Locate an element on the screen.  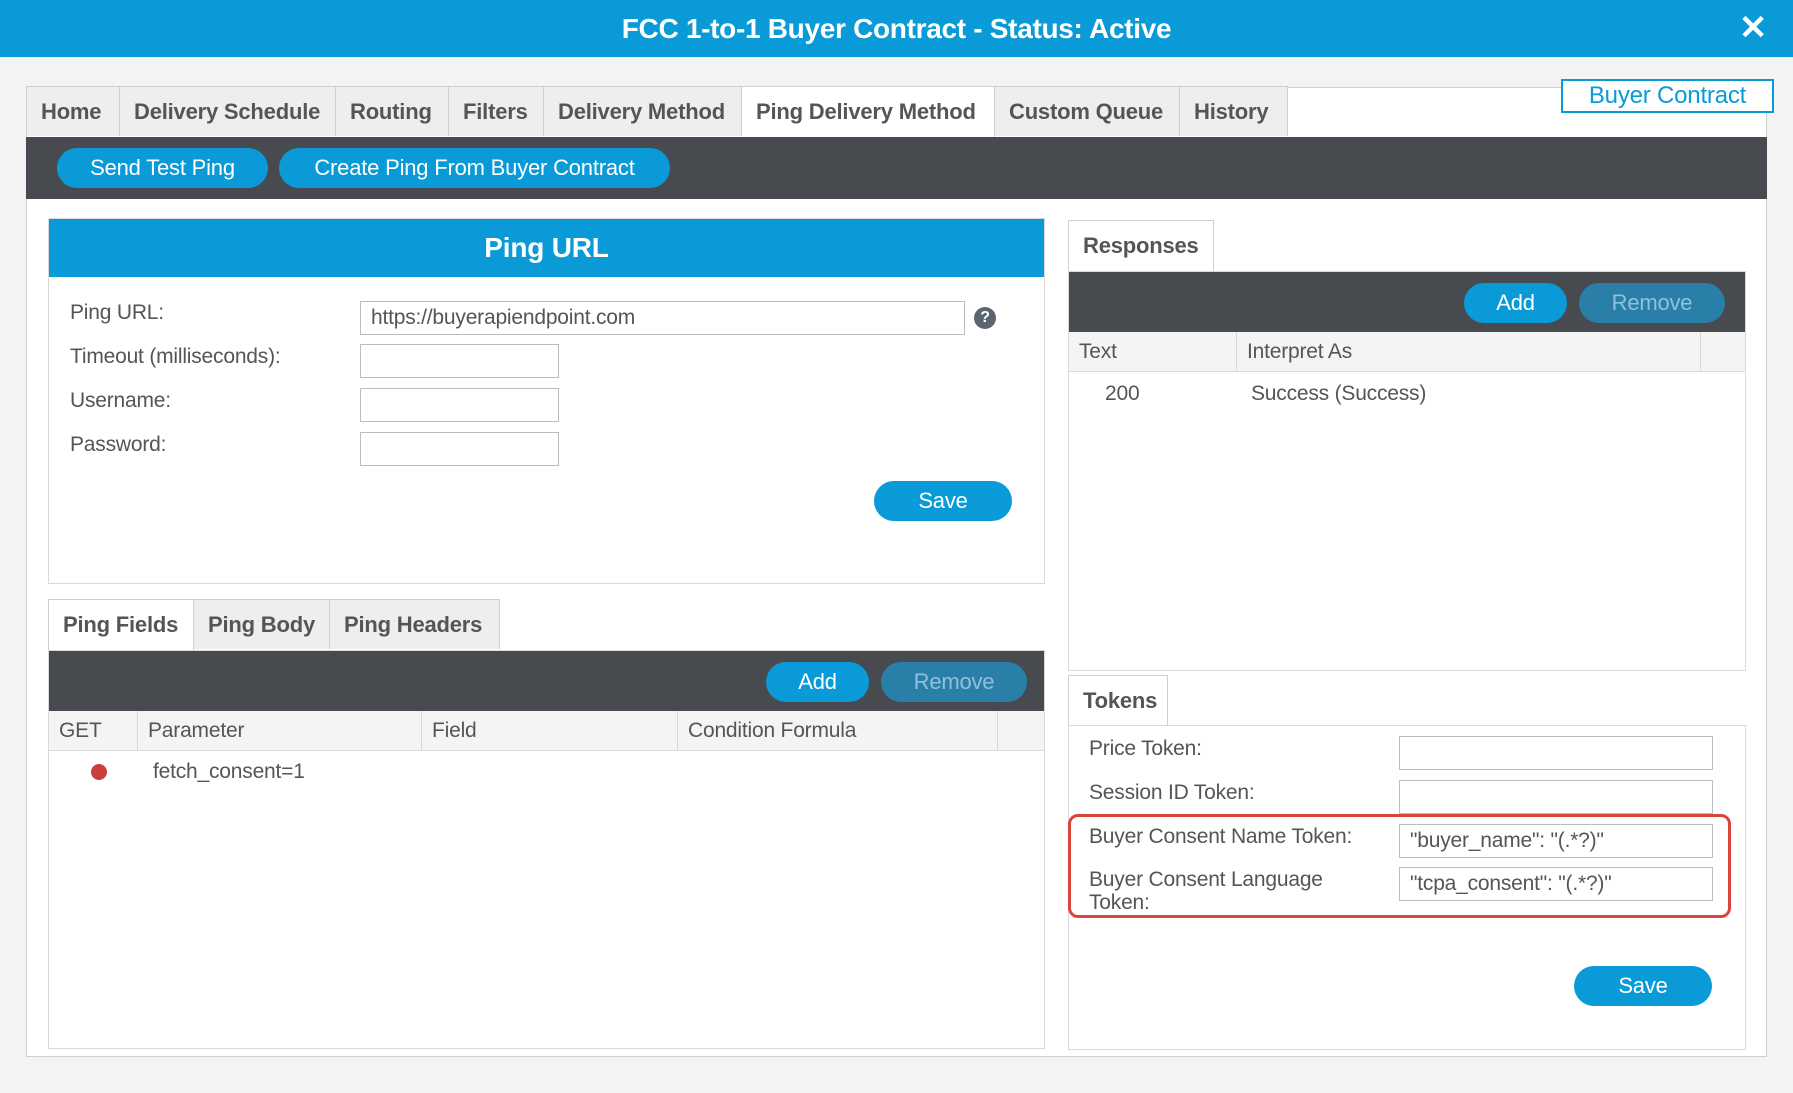
username-label: Username: is located at coordinates (120, 400).